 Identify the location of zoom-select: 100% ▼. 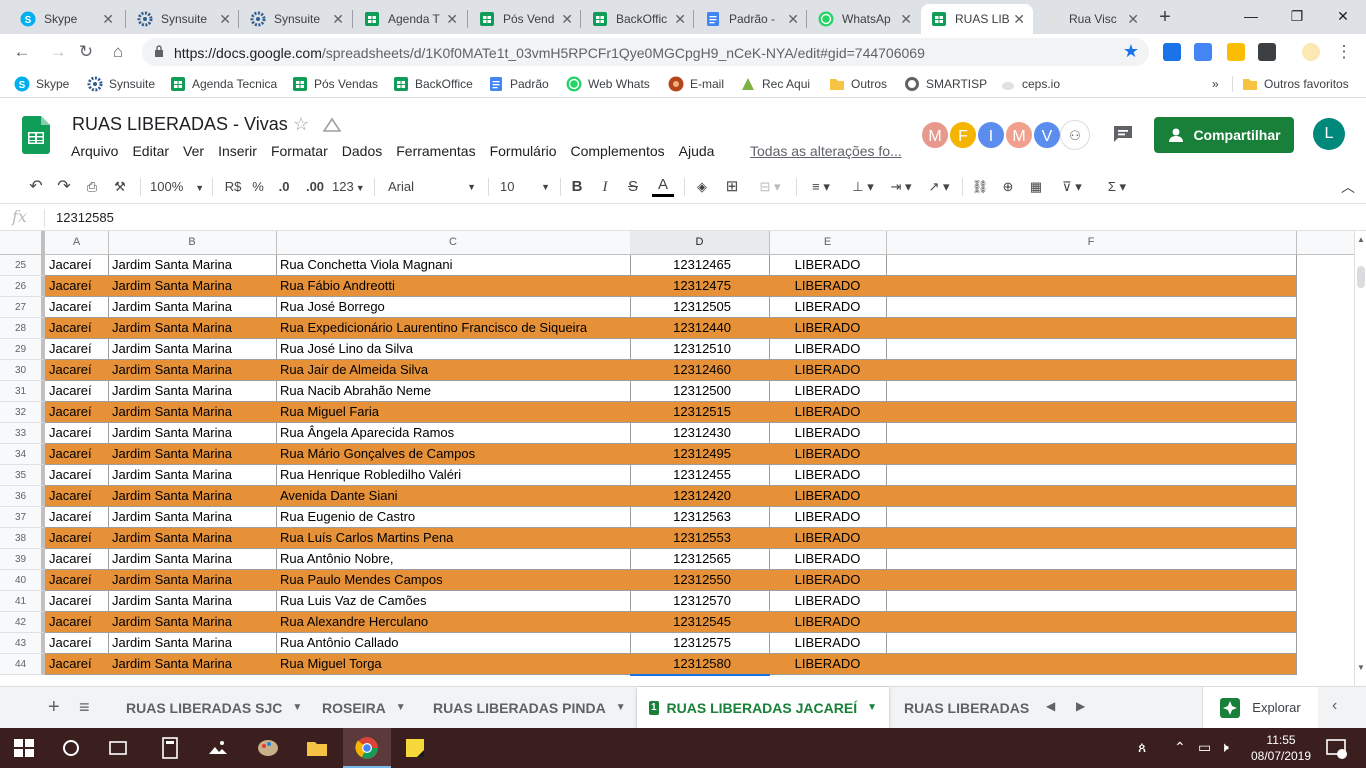
(178, 187).